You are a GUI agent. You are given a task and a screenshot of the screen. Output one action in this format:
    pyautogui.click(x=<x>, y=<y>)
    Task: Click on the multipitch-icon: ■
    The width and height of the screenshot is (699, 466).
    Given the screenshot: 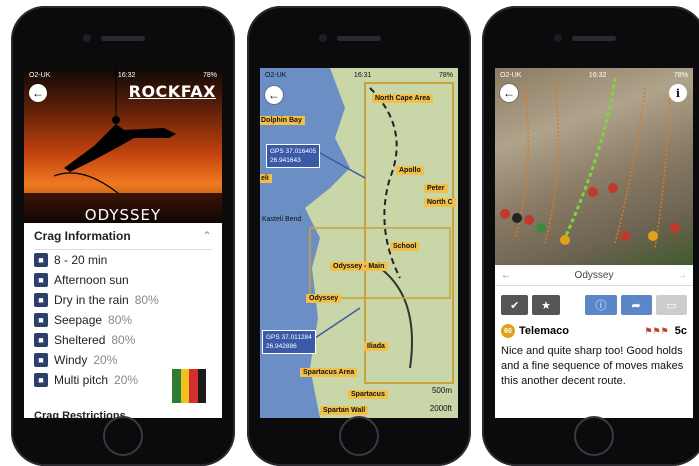 What is the action you would take?
    pyautogui.click(x=41, y=380)
    